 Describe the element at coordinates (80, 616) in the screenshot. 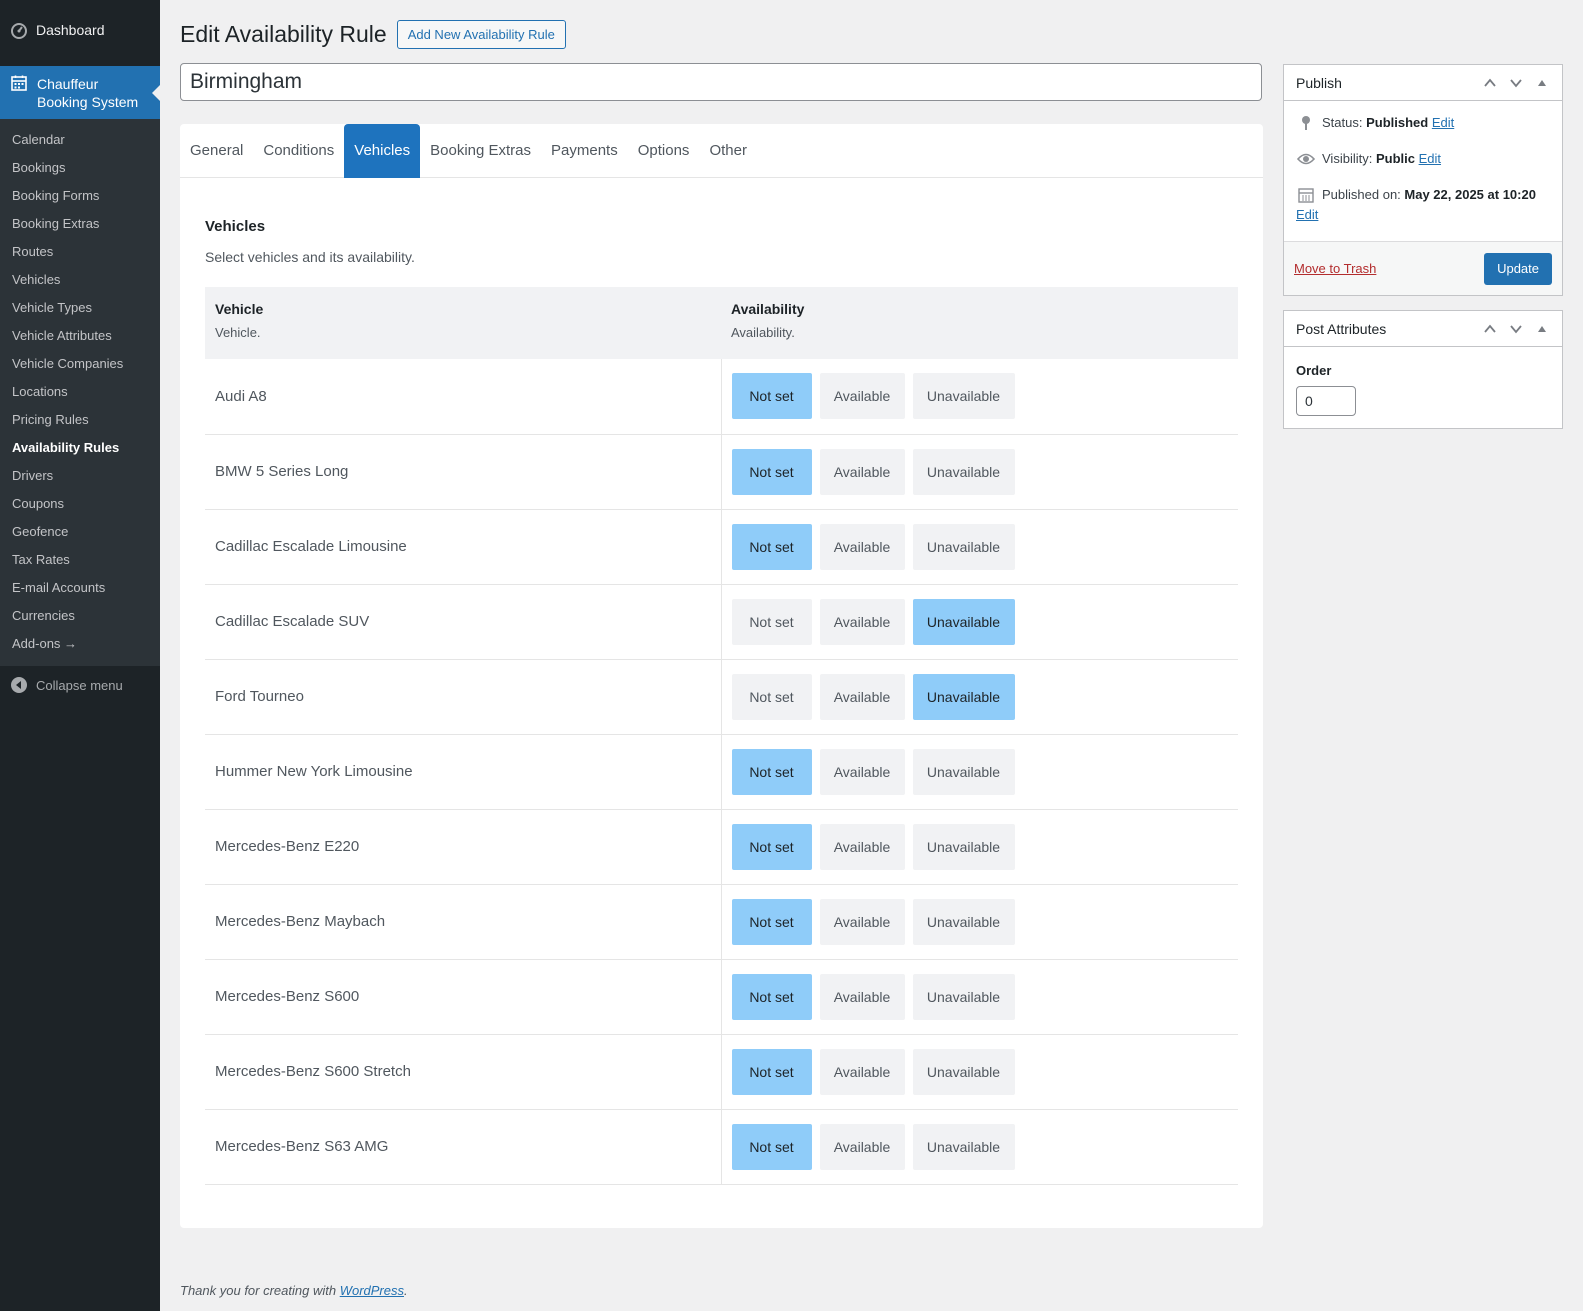

I see `sidebar-item-currencies: Currencies` at that location.